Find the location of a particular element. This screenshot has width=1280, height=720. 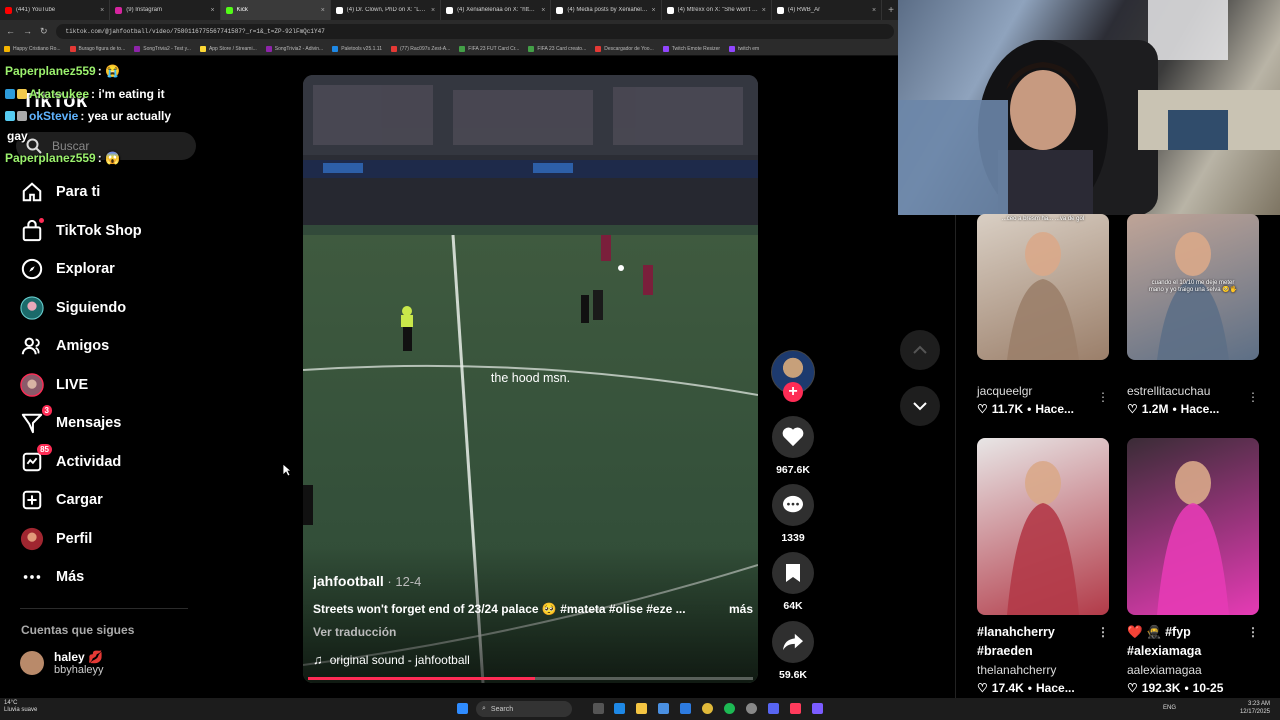

nav-item-siguiendo: Siguiendo is located at coordinates (73, 308).